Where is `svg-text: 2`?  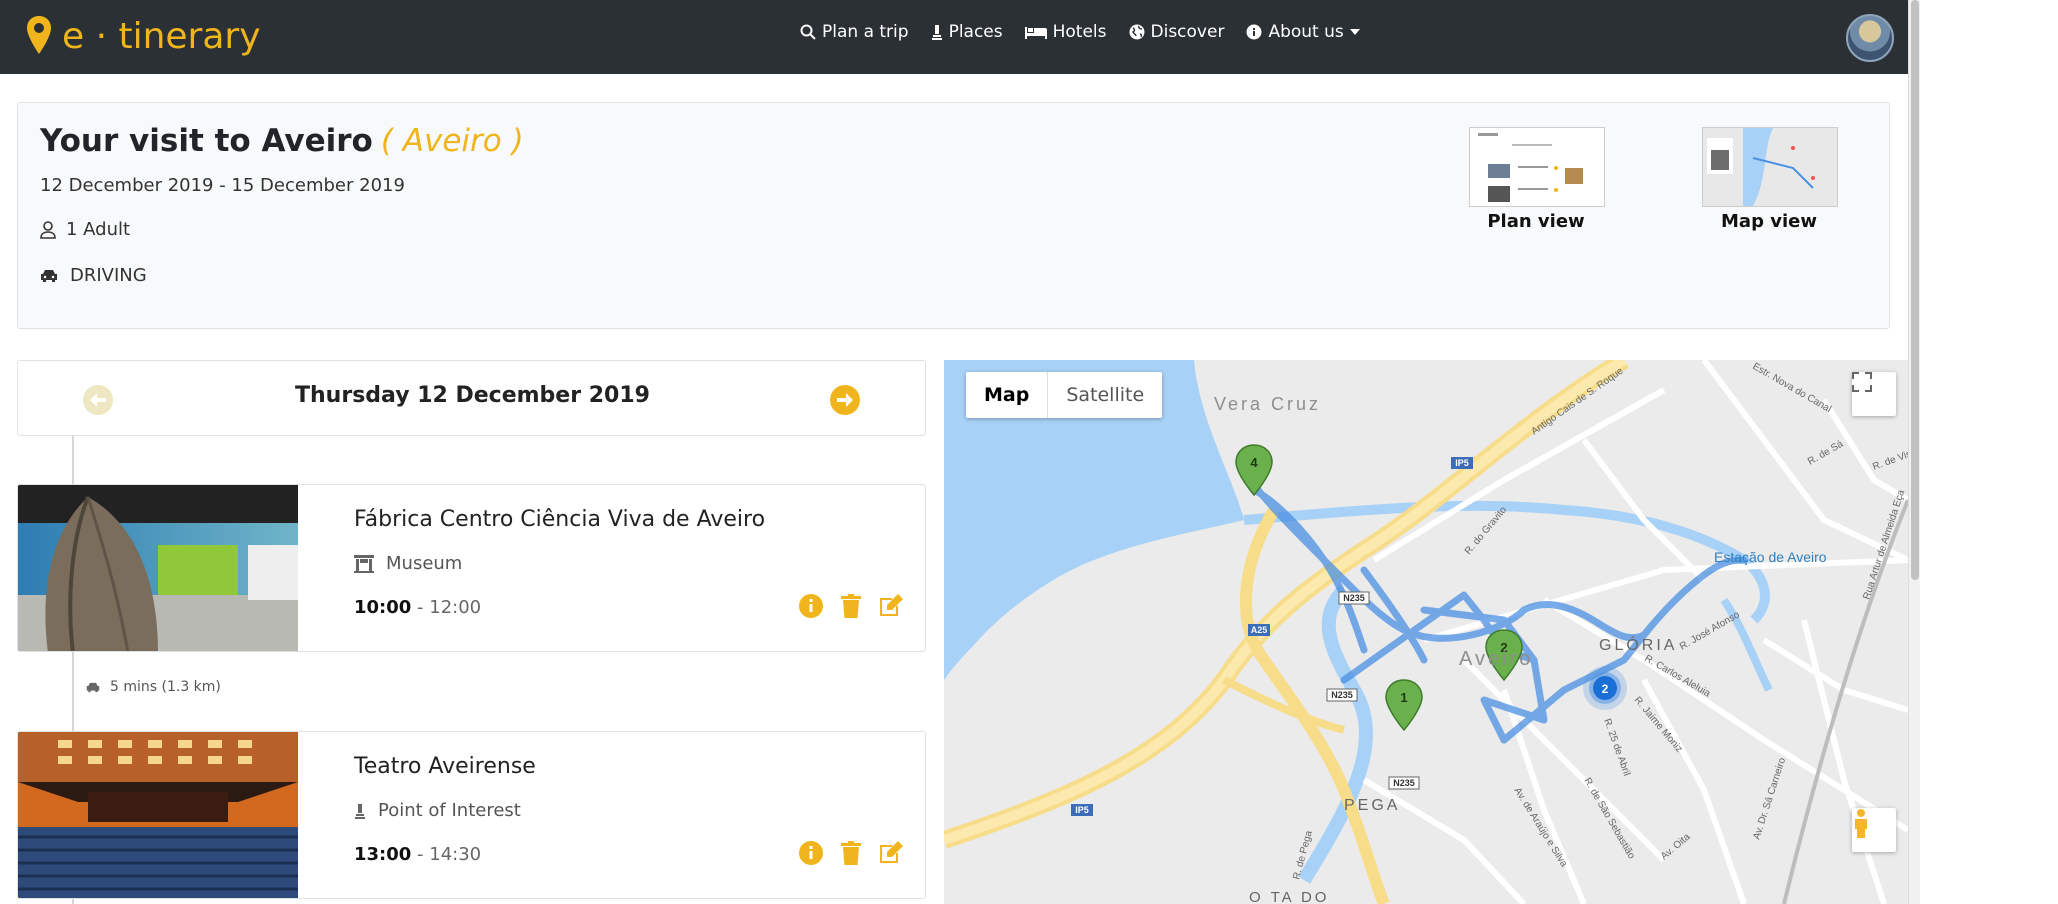
svg-text: 2 is located at coordinates (1605, 689).